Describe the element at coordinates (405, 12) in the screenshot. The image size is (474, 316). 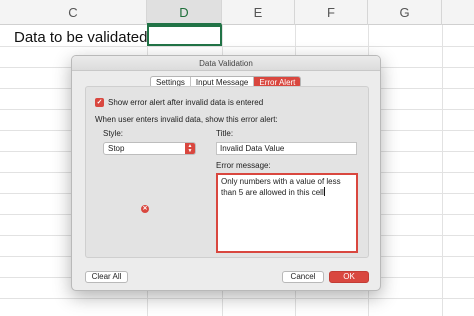
I see `column-header-g: G` at that location.